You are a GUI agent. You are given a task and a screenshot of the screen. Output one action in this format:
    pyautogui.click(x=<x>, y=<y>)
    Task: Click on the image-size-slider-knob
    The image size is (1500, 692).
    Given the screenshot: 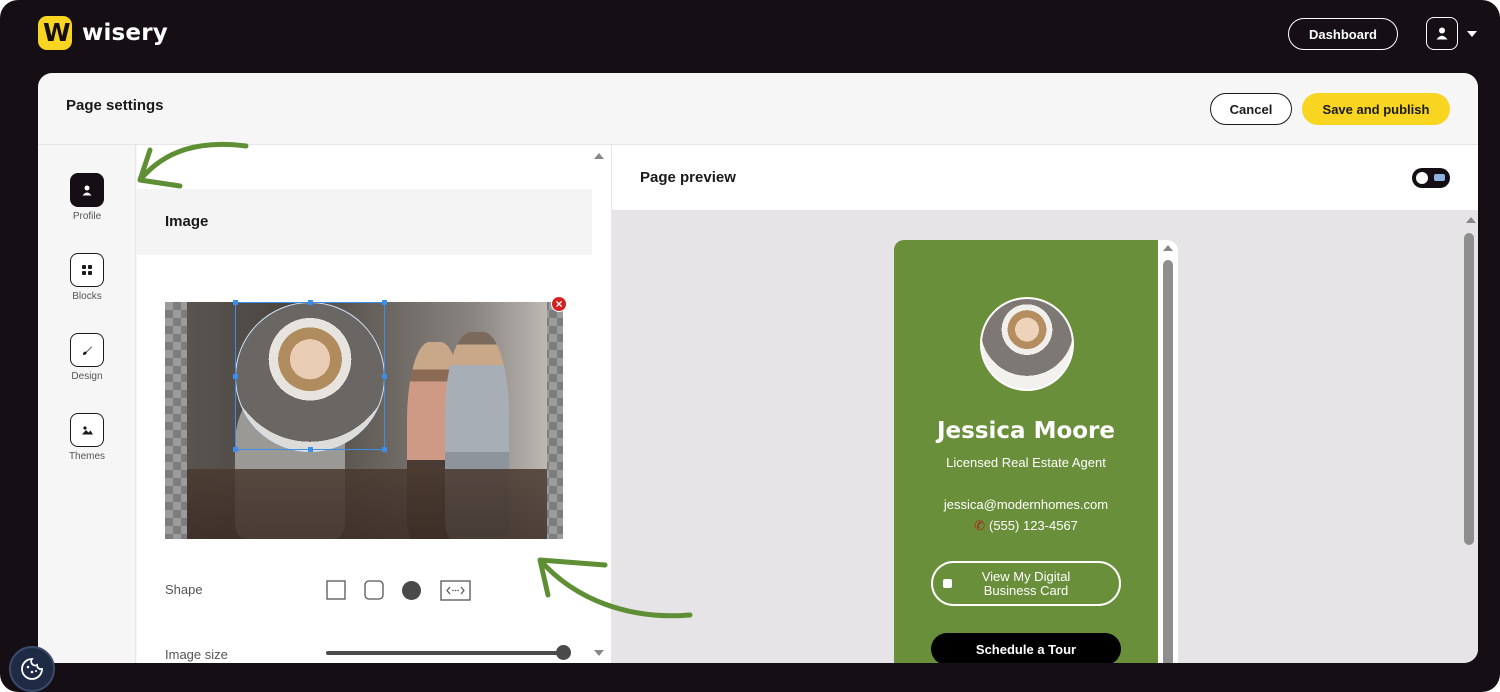 What is the action you would take?
    pyautogui.click(x=563, y=652)
    